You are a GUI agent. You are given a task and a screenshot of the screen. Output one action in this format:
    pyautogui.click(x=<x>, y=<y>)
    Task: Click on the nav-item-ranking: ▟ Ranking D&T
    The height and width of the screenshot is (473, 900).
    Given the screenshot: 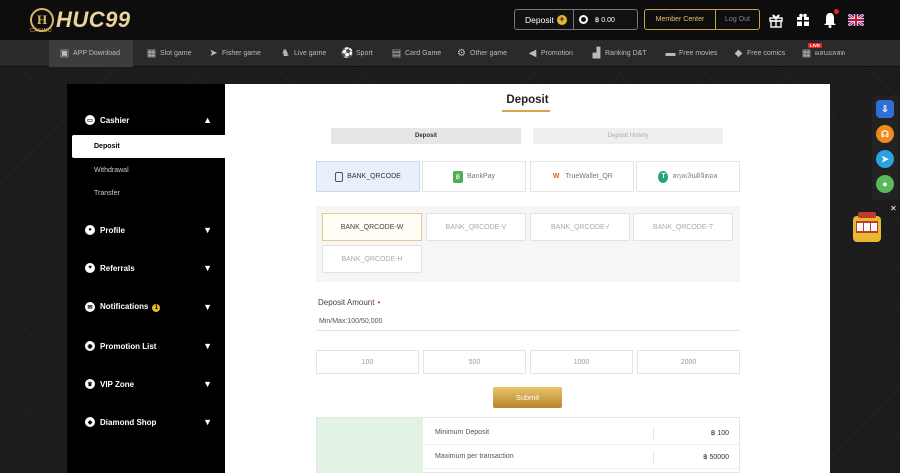 What is the action you would take?
    pyautogui.click(x=619, y=53)
    